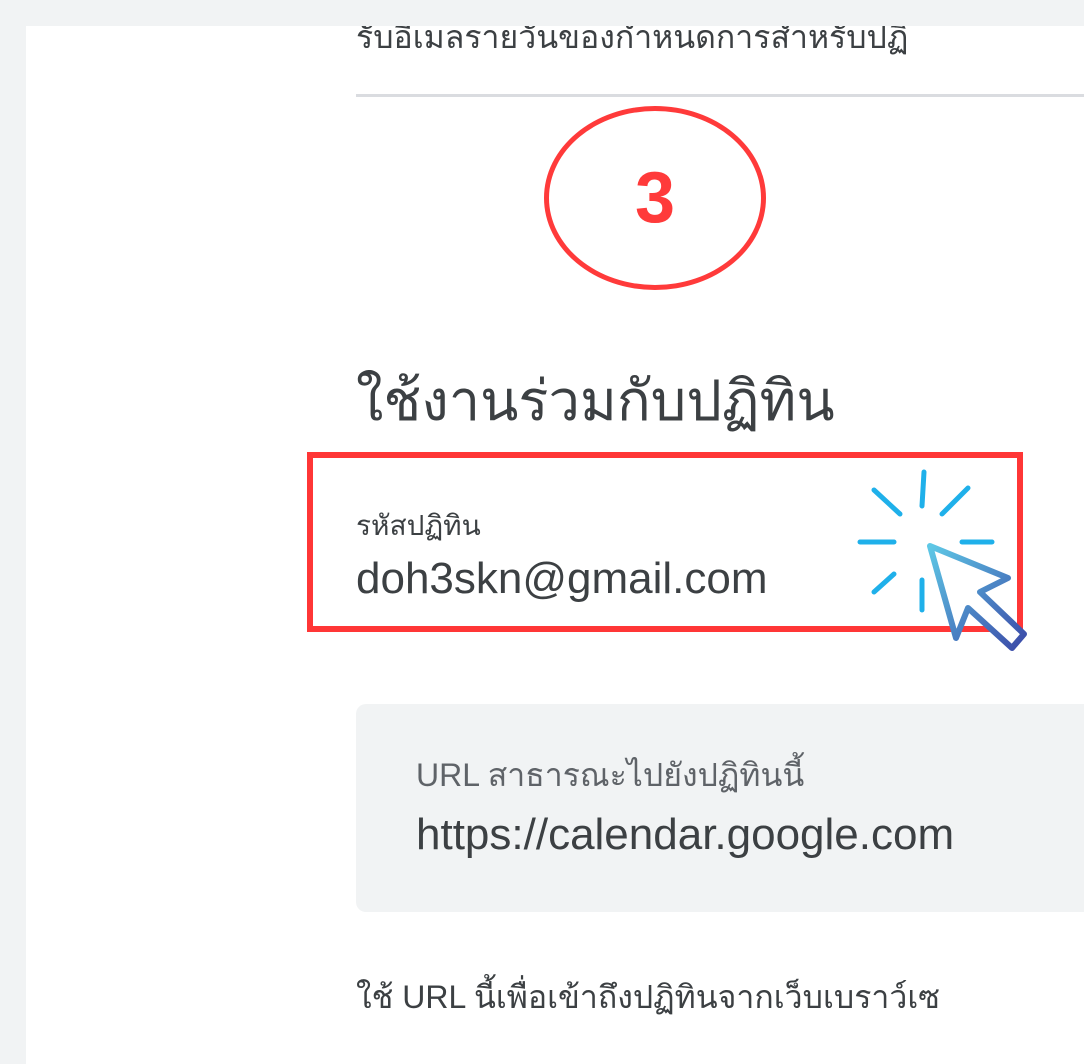 Image resolution: width=1084 pixels, height=1064 pixels. Describe the element at coordinates (418, 525) in the screenshot. I see `calendar-id-label: รหัสปฏิทิน` at that location.